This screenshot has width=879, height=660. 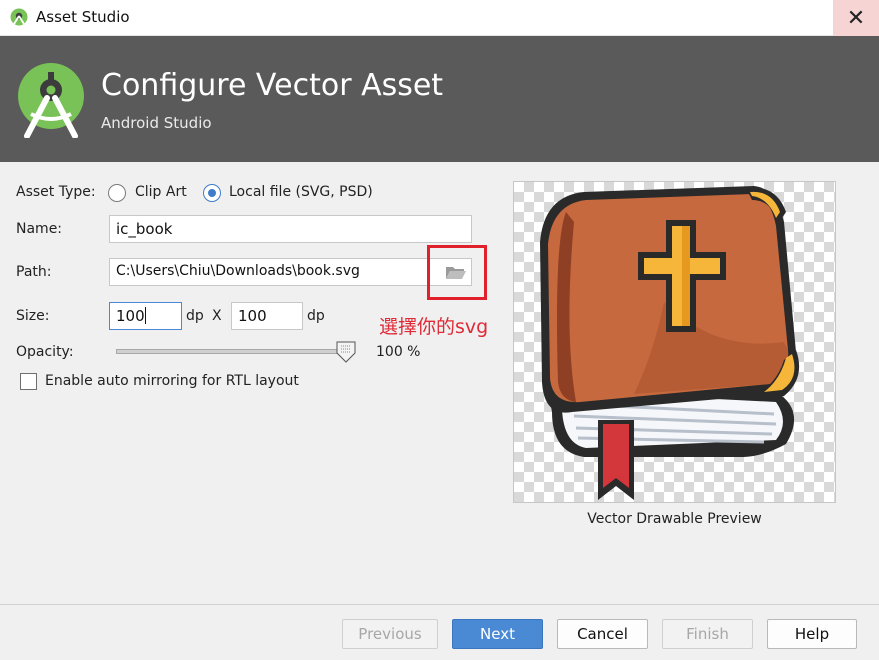 What do you see at coordinates (272, 85) in the screenshot?
I see `page-title: Configure Vector Asset` at bounding box center [272, 85].